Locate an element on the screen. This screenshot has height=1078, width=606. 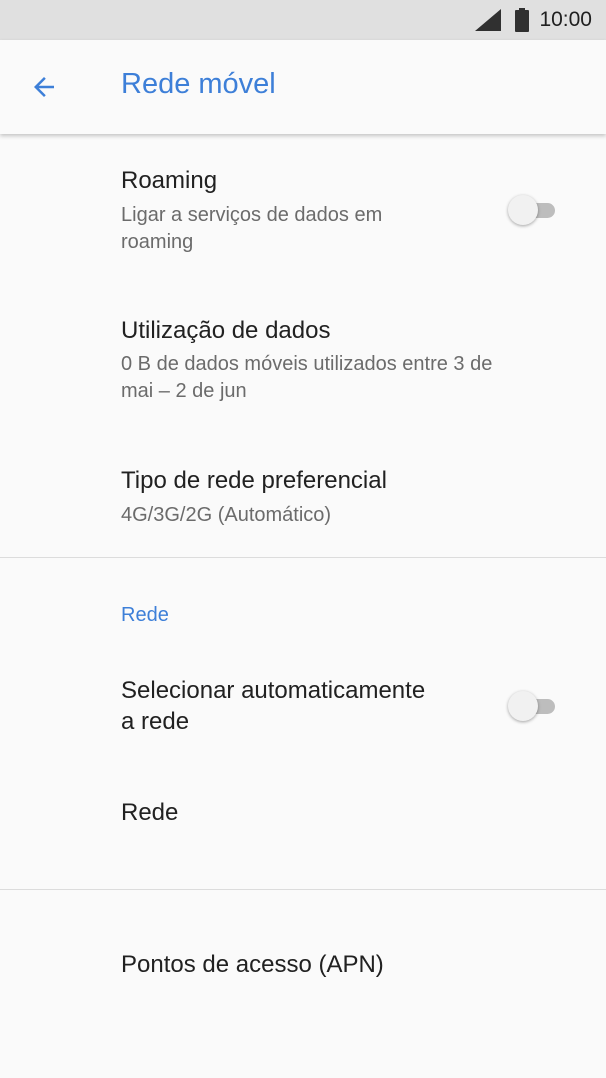
roaming-toggle is located at coordinates (533, 210).